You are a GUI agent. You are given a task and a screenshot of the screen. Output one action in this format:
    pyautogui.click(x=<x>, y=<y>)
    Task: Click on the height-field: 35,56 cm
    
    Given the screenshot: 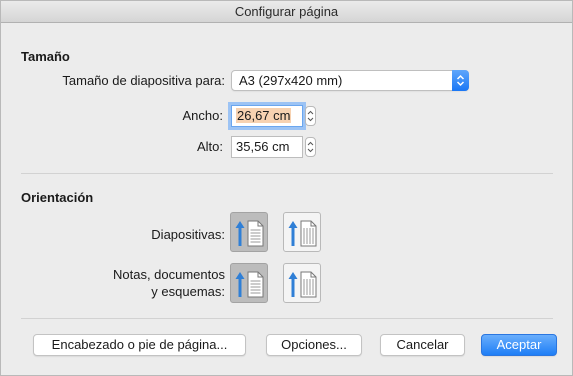 What is the action you would take?
    pyautogui.click(x=267, y=147)
    